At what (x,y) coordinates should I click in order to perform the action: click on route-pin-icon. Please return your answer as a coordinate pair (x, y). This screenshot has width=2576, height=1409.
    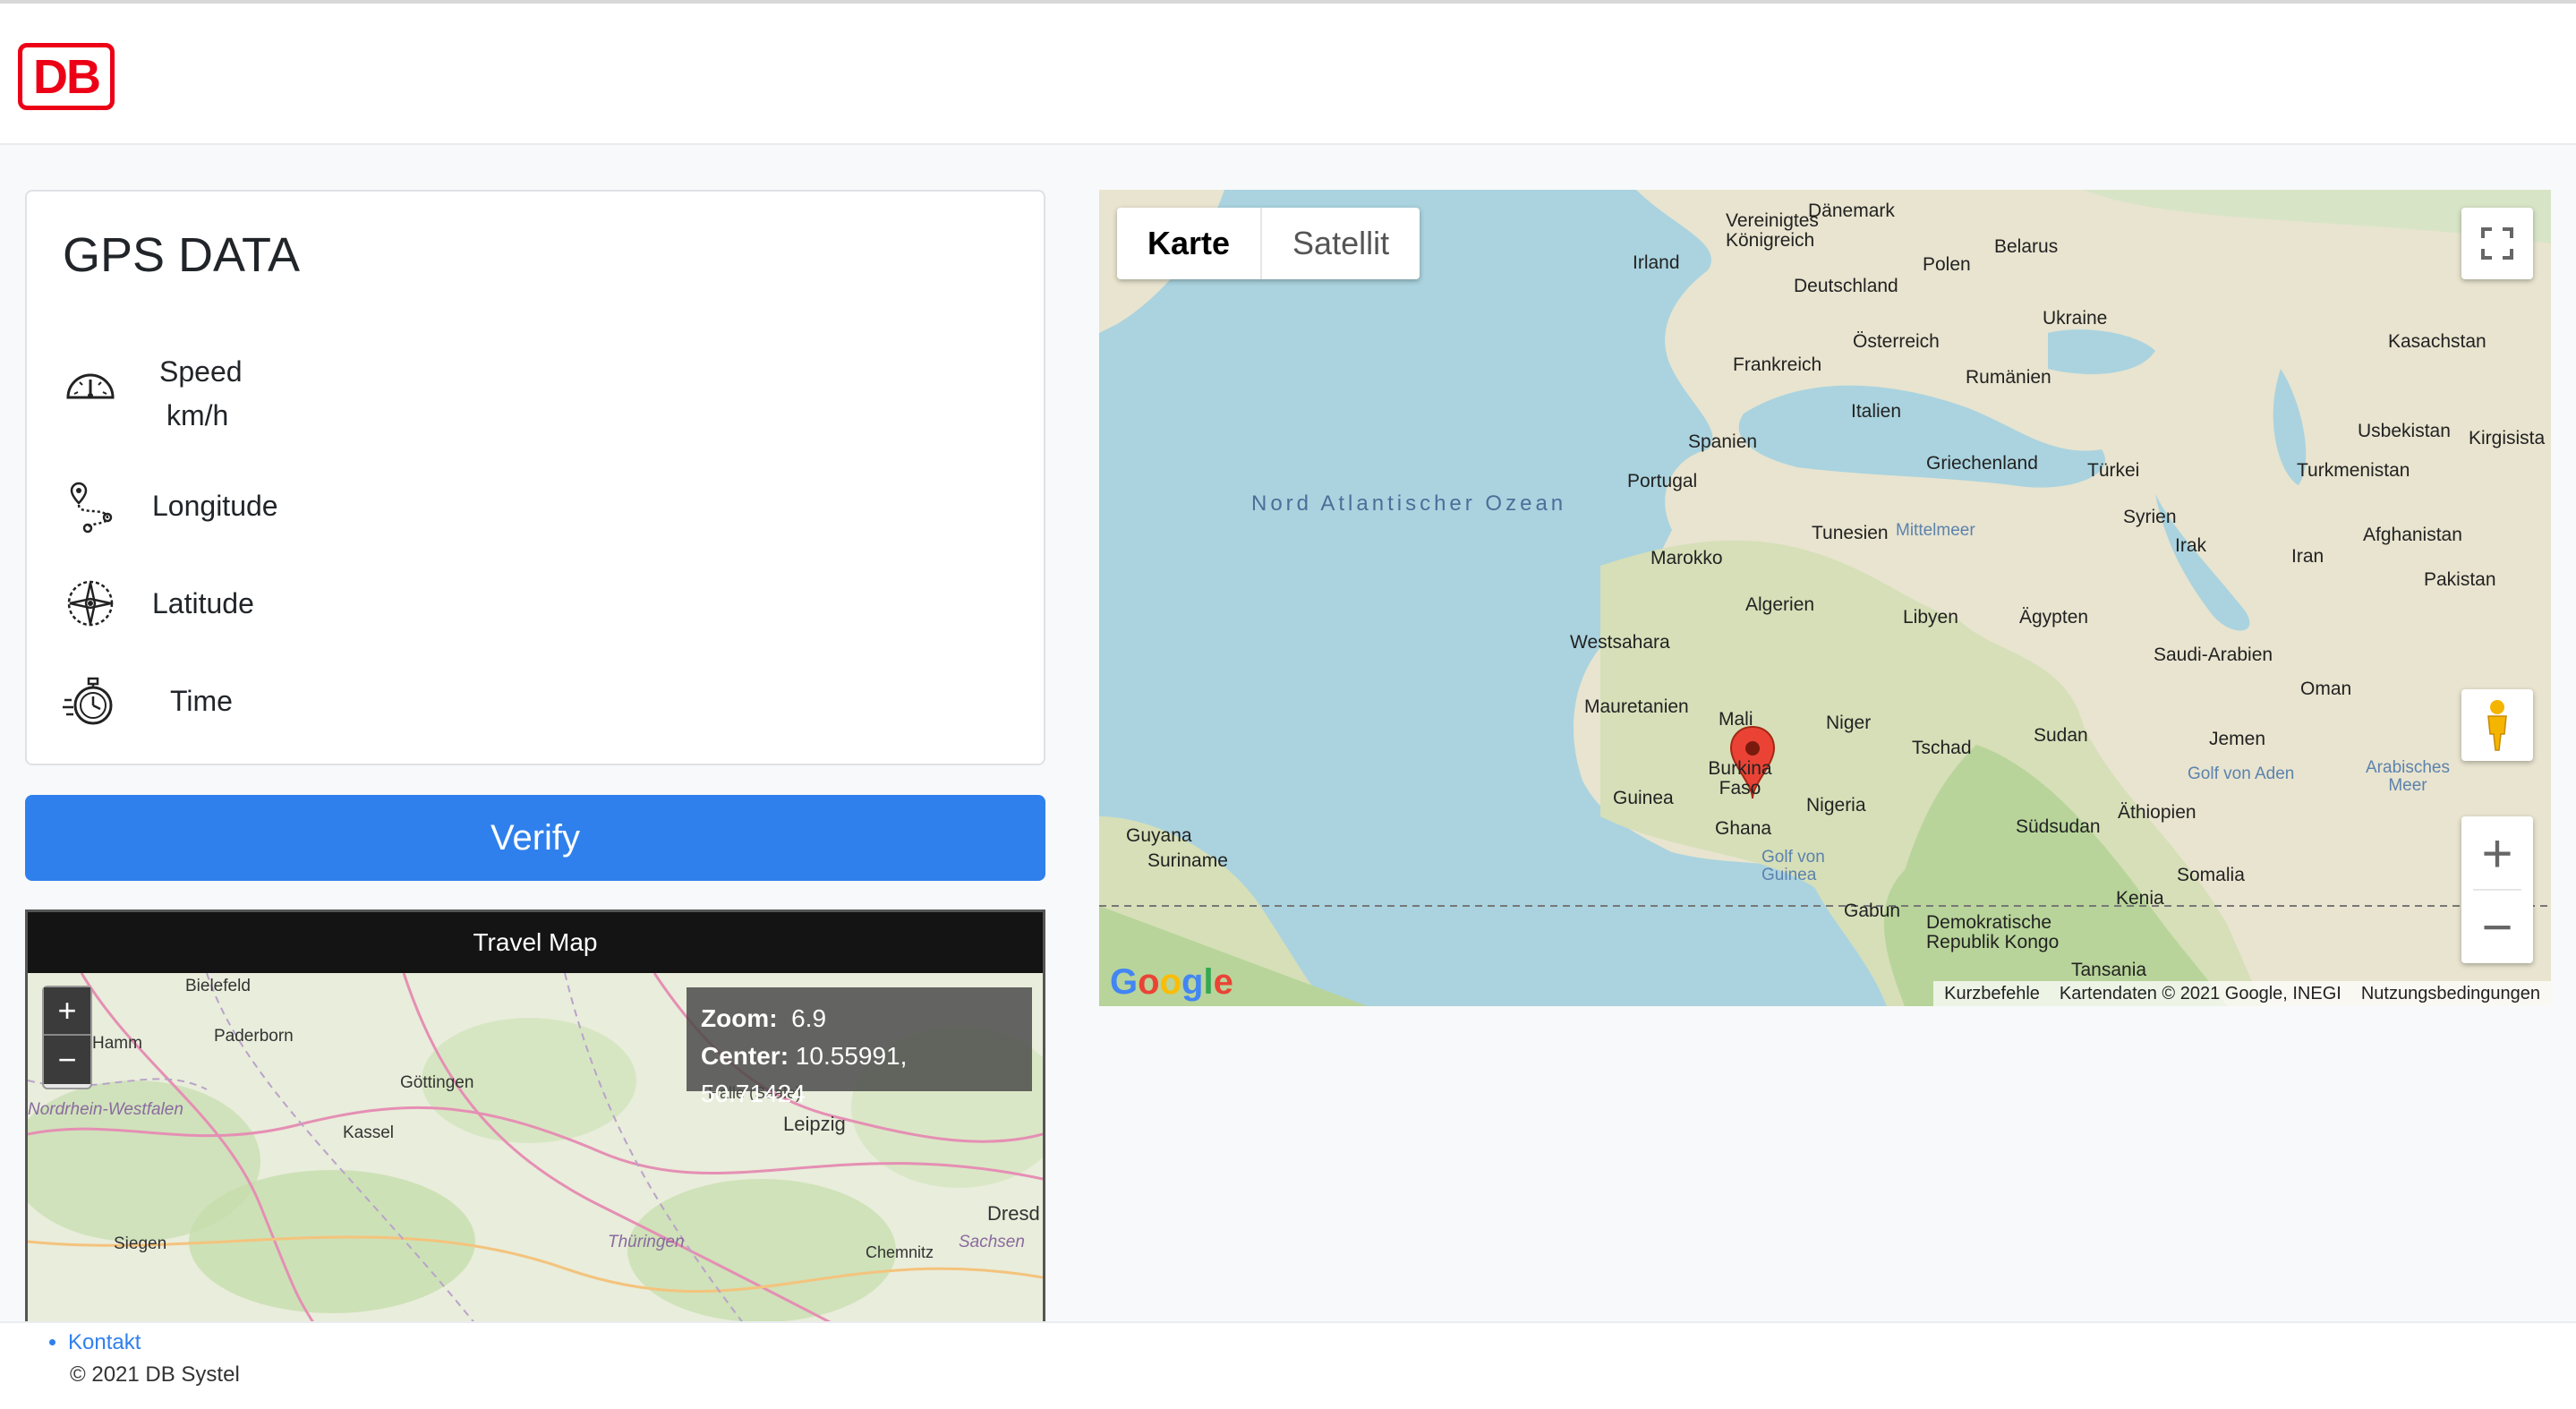
    Looking at the image, I should click on (91, 508).